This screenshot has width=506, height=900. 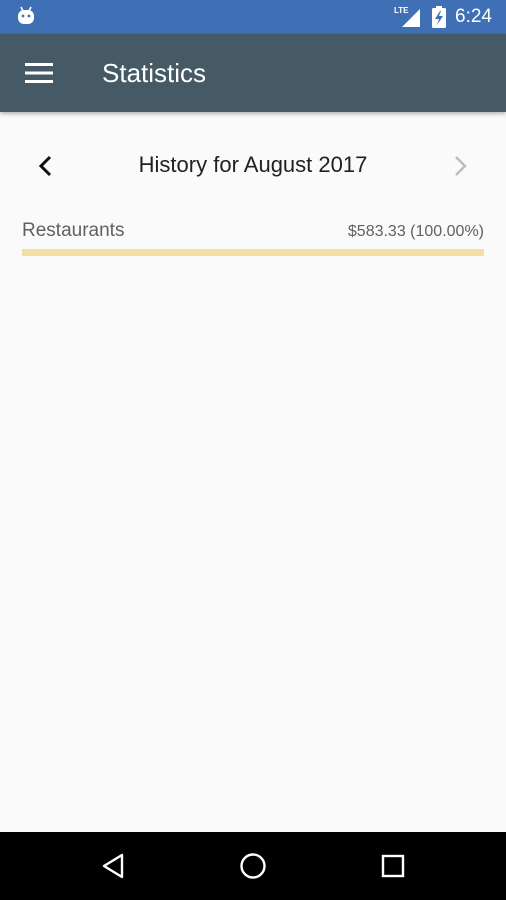 What do you see at coordinates (253, 73) in the screenshot?
I see `app-bar: Statistics` at bounding box center [253, 73].